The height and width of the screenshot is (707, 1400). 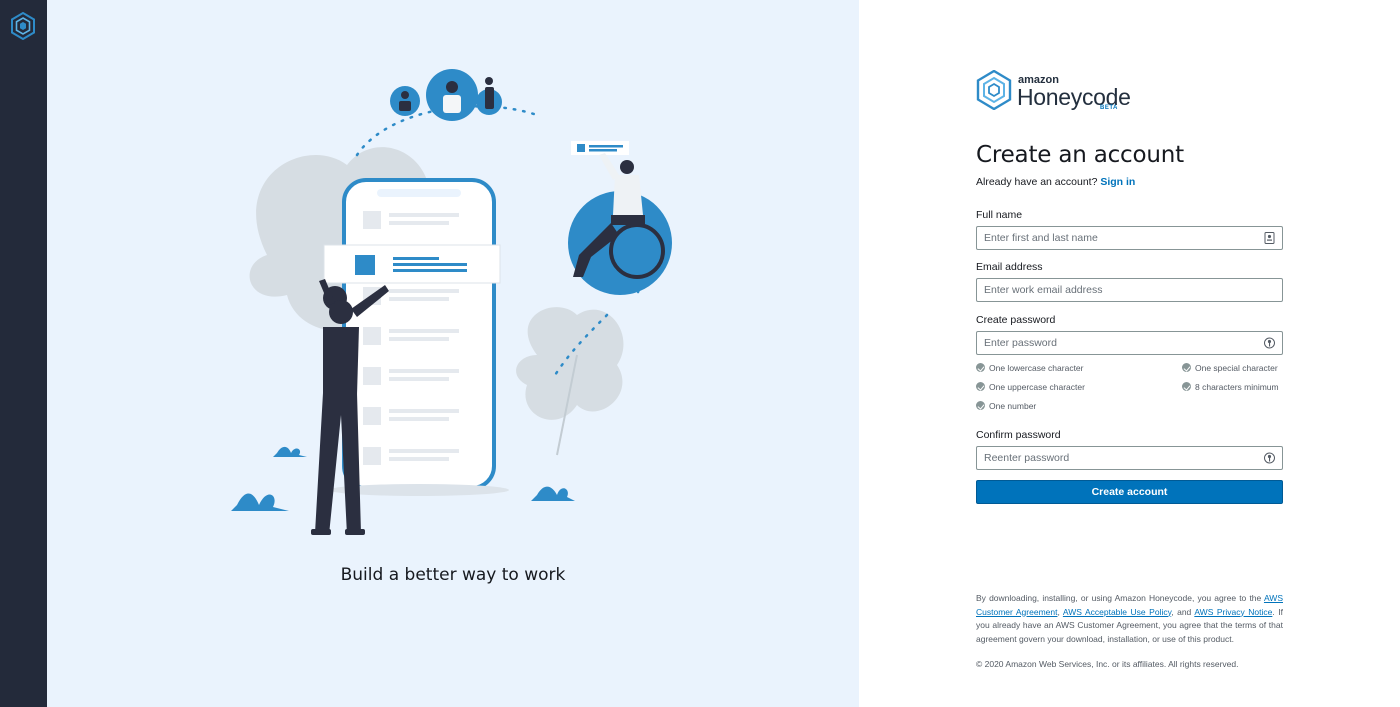 What do you see at coordinates (1009, 267) in the screenshot?
I see `email-label: Email address` at bounding box center [1009, 267].